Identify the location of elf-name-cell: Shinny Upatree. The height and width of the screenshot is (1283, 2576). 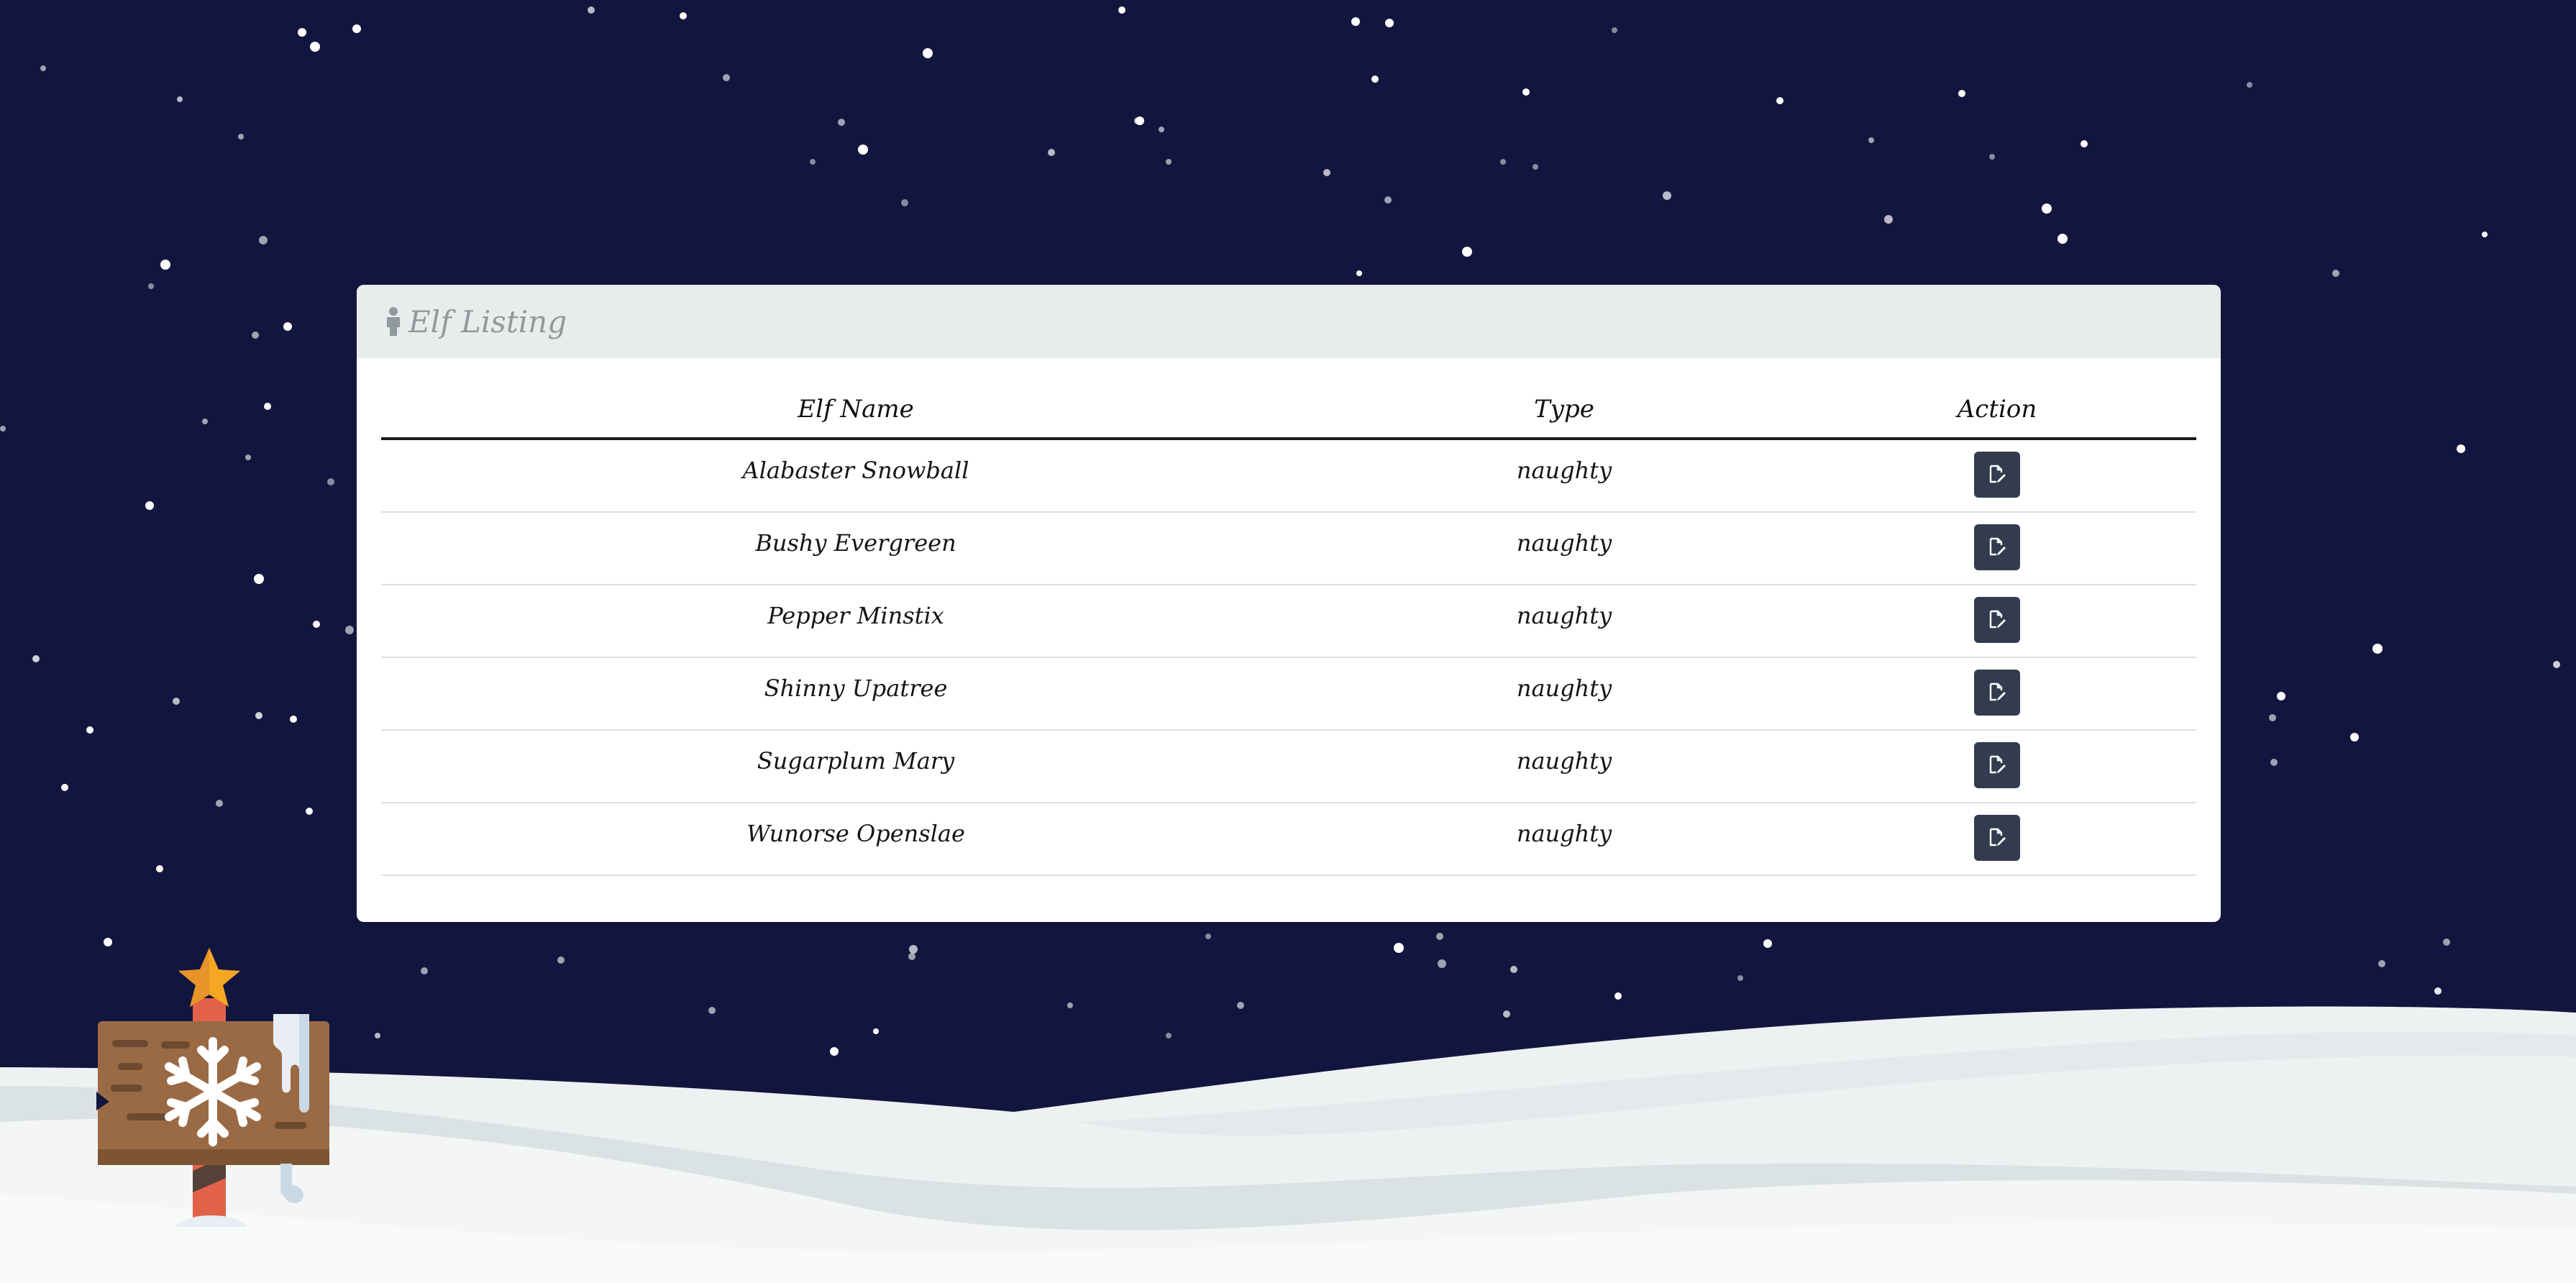
(855, 694).